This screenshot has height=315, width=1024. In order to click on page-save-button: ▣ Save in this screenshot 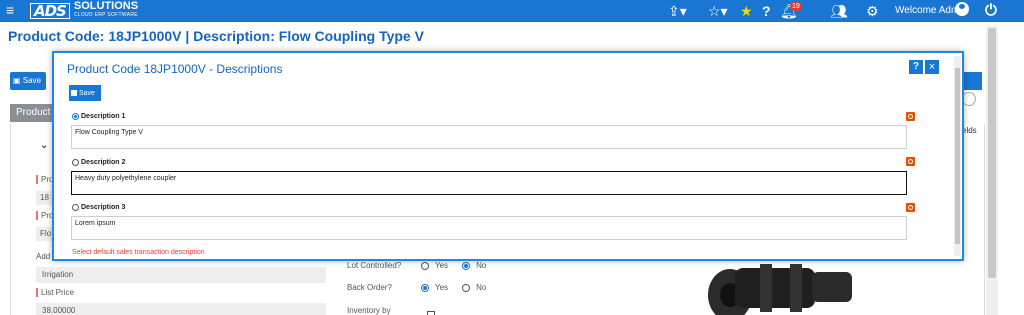, I will do `click(28, 81)`.